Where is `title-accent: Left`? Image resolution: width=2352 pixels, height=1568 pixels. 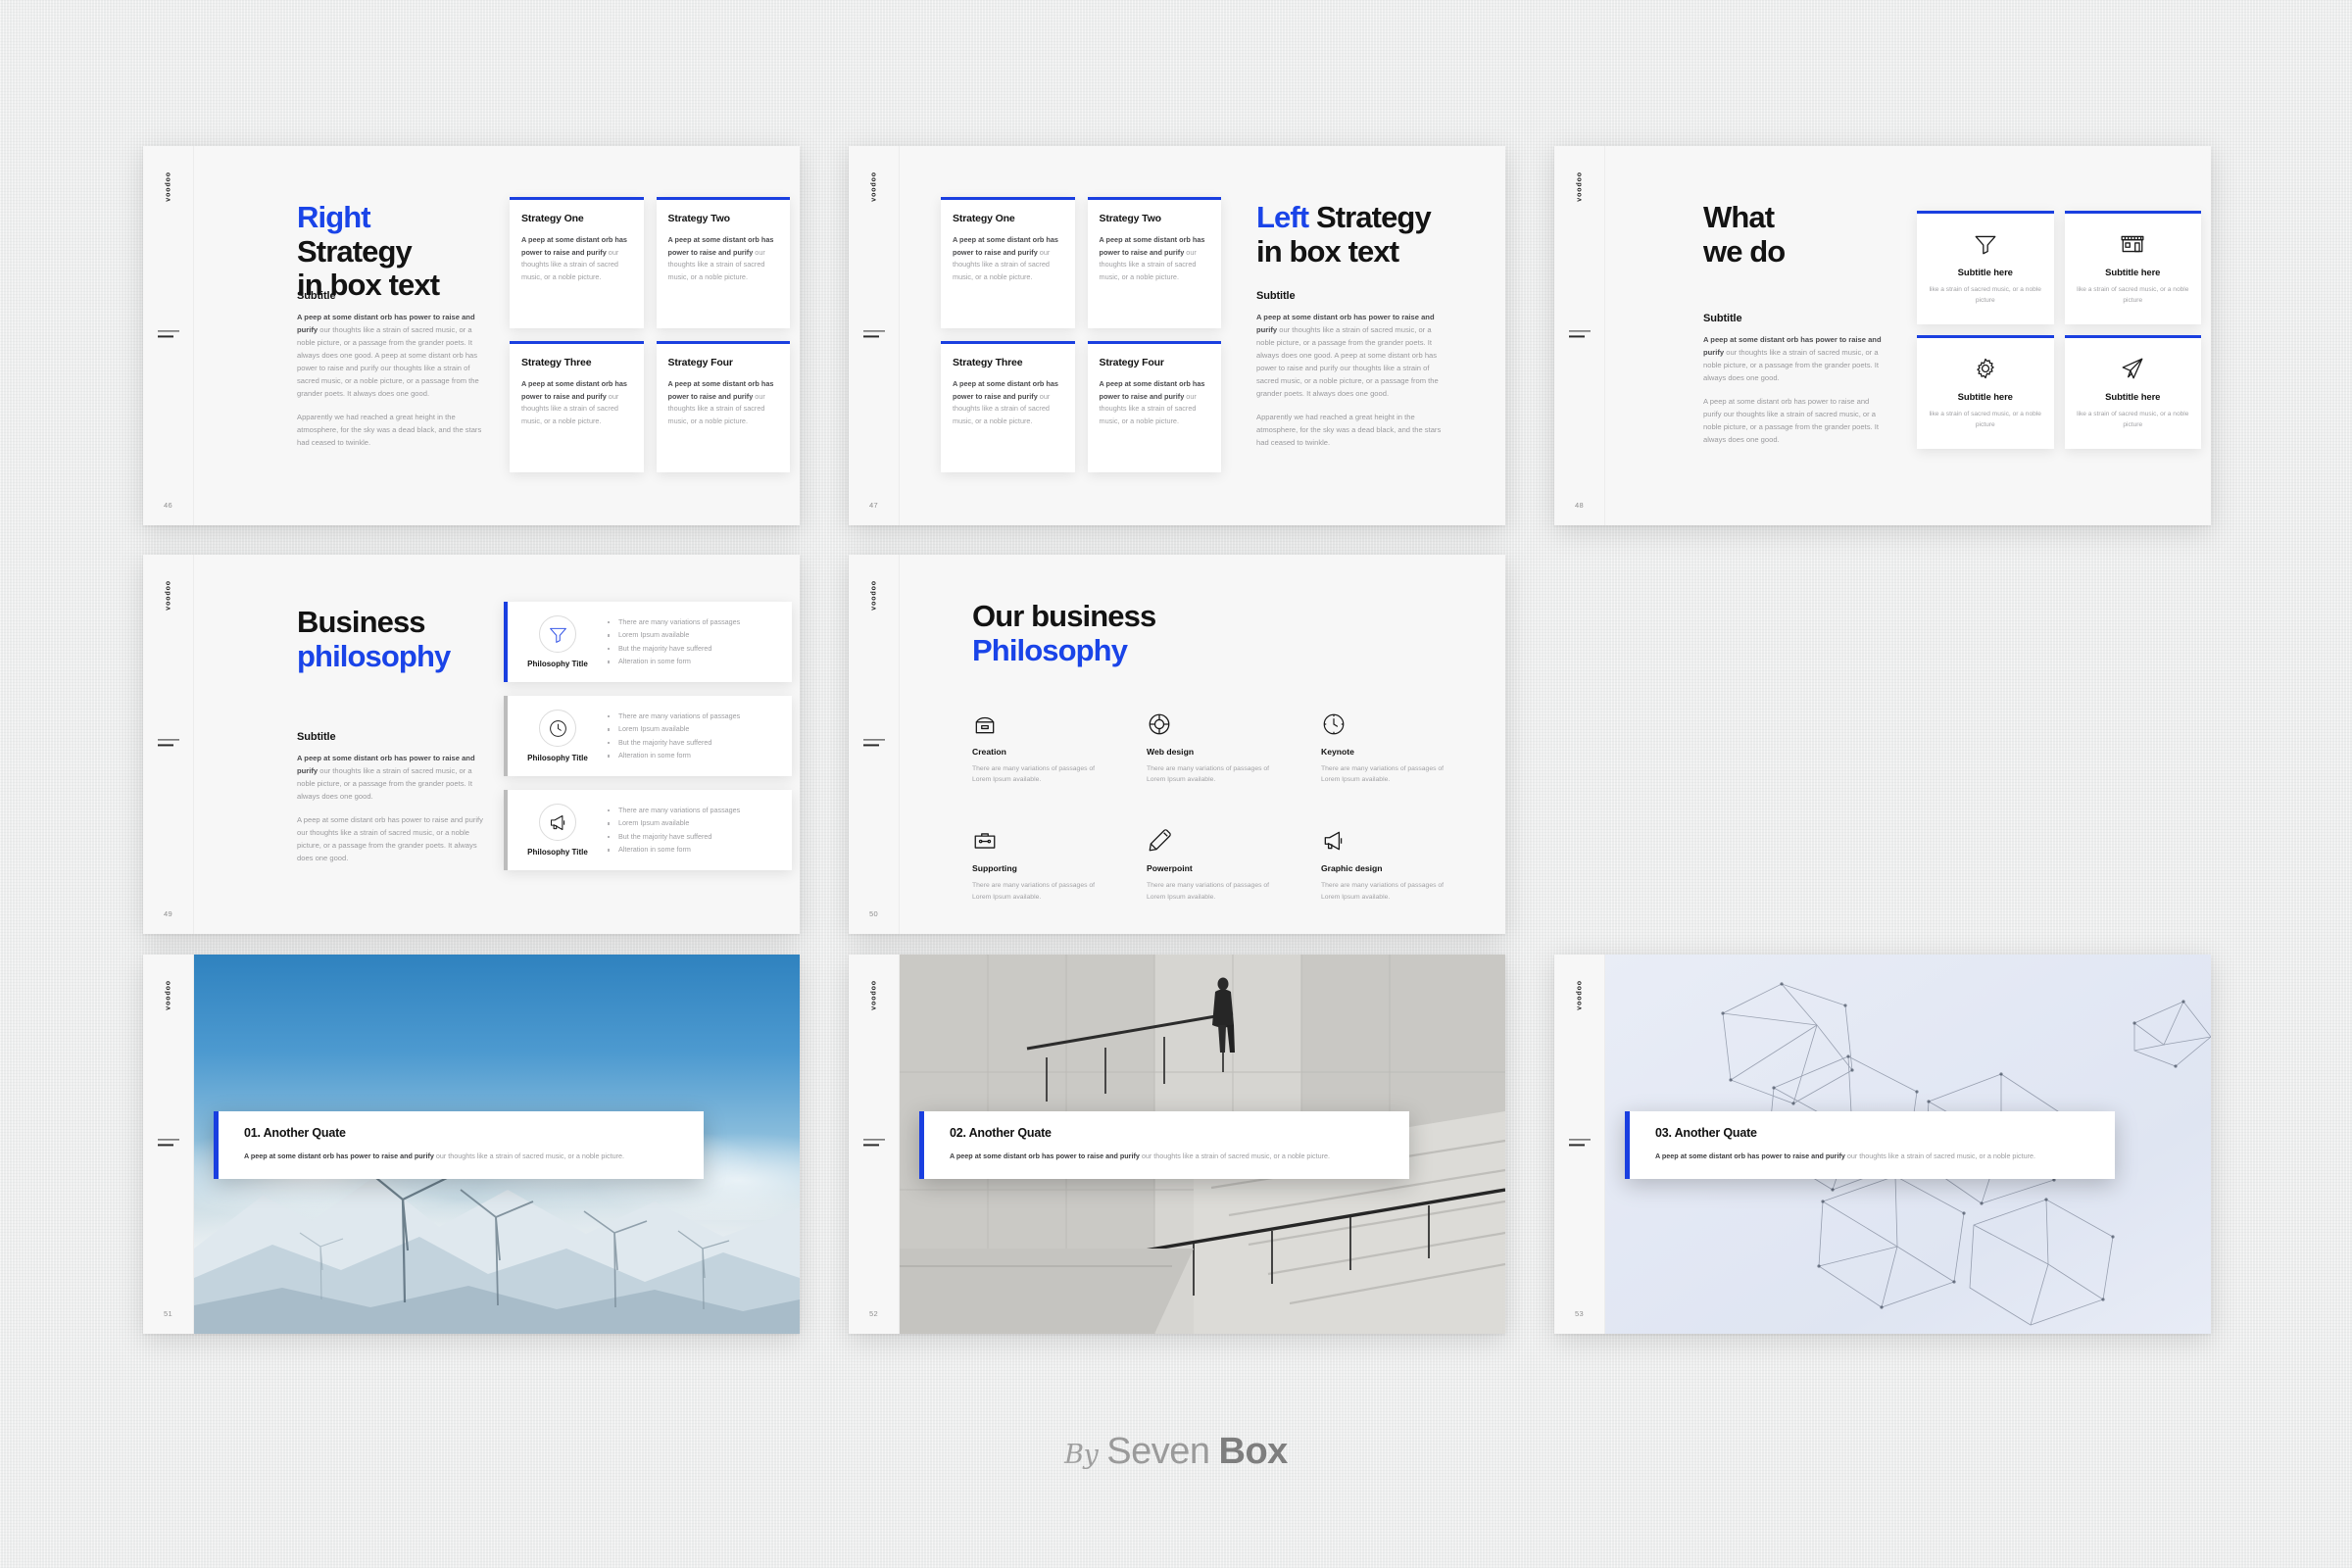
title-accent: Left is located at coordinates (1282, 217).